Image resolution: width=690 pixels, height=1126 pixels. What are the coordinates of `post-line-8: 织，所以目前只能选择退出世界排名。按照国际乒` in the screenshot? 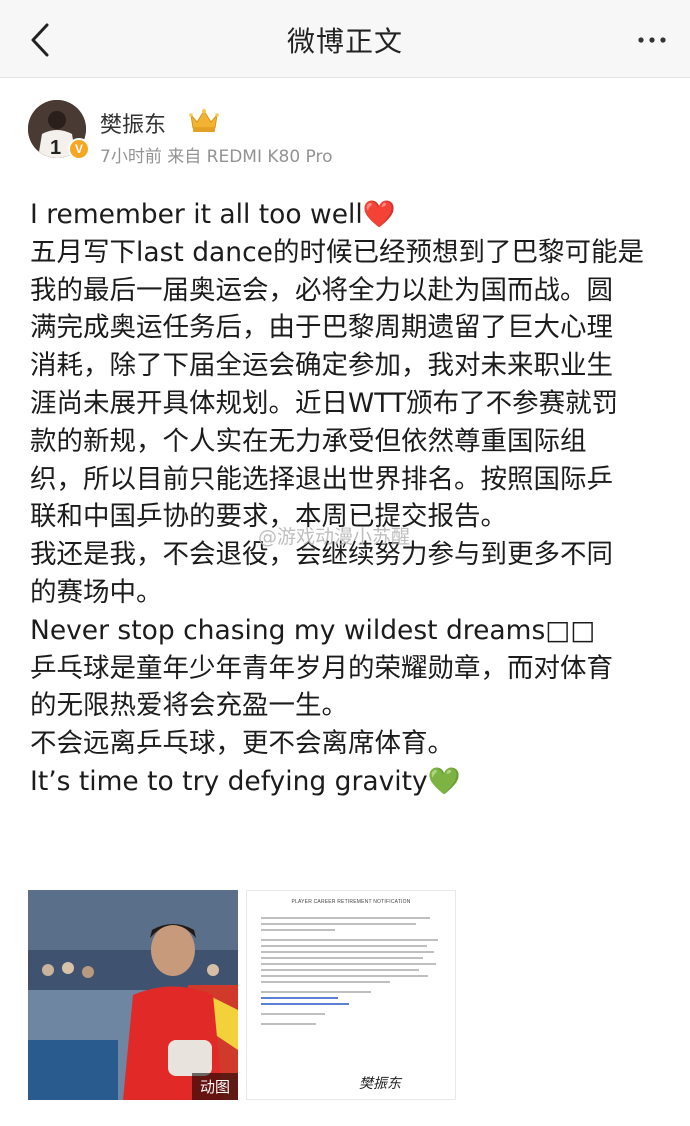 It's located at (321, 479).